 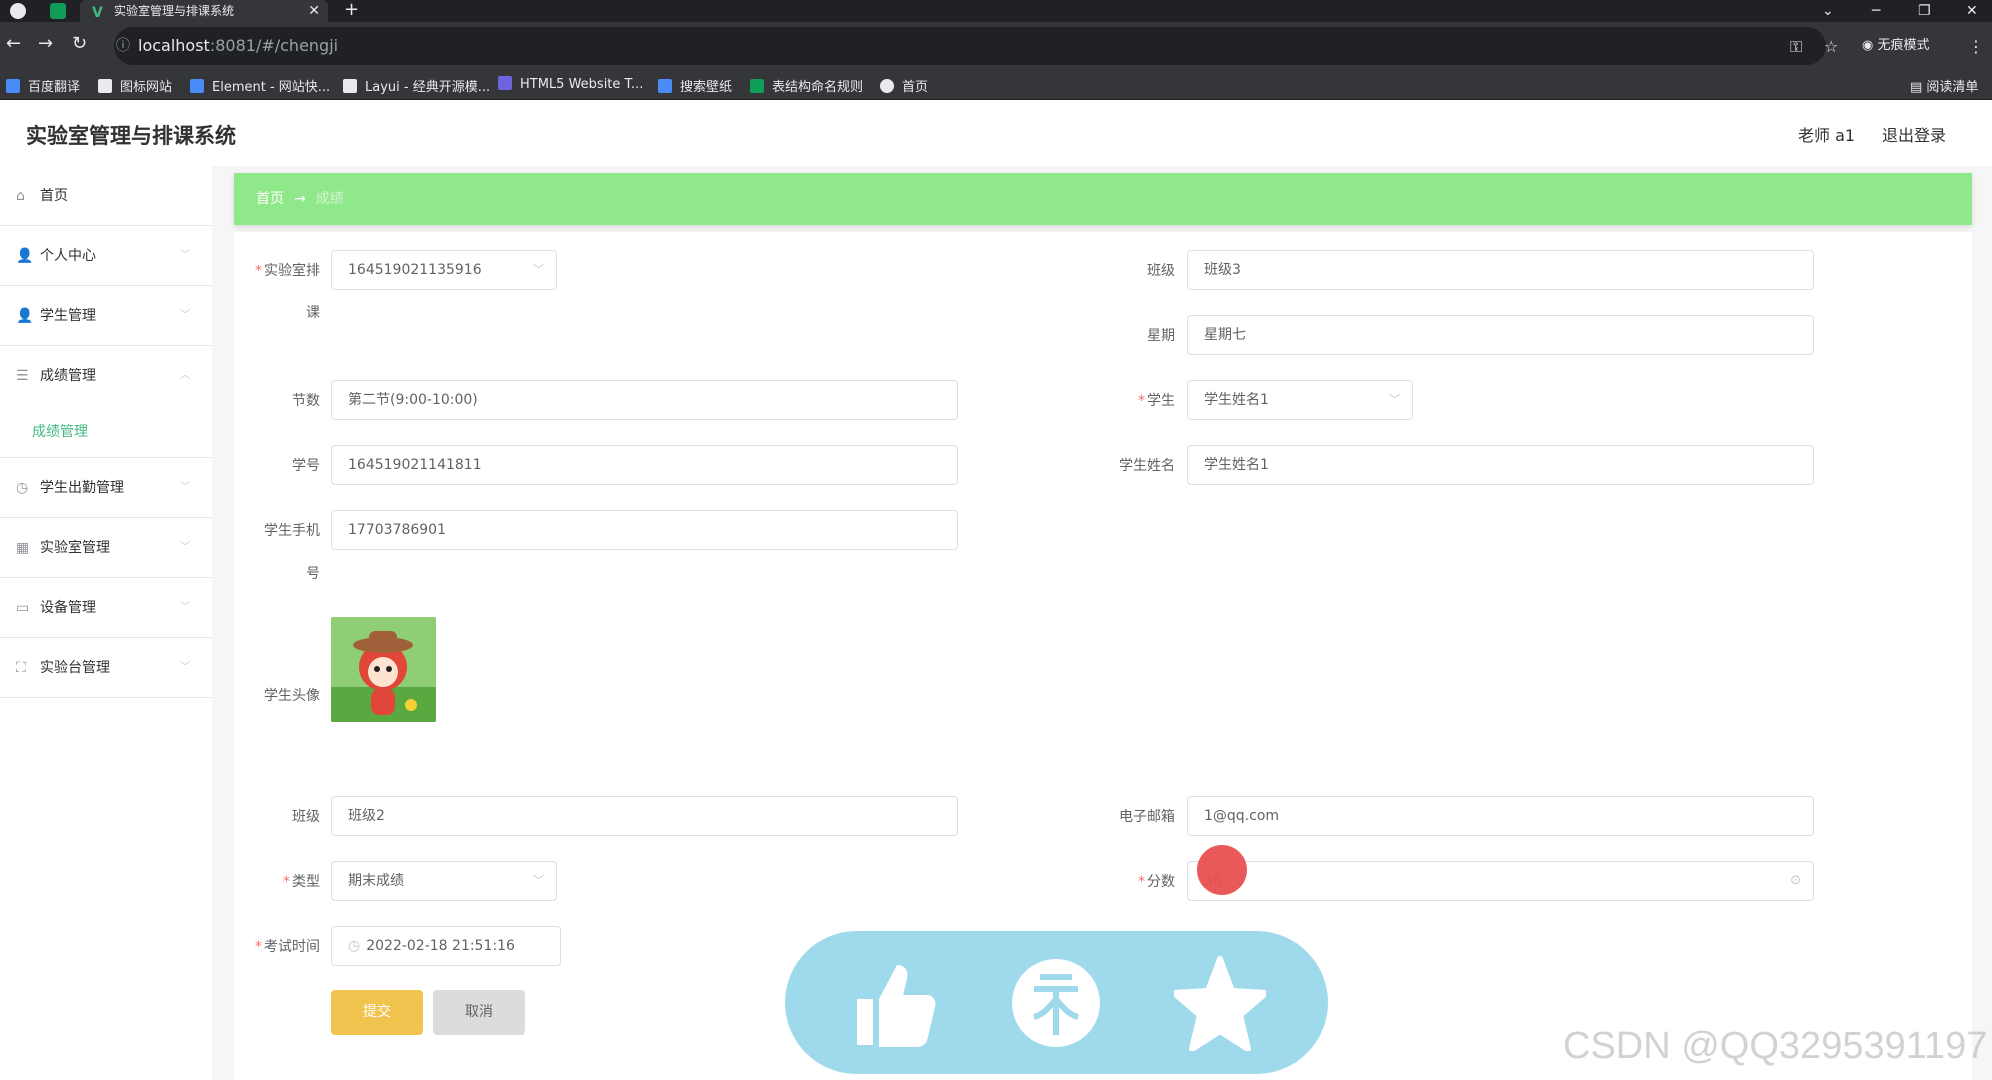 What do you see at coordinates (97, 13) in the screenshot?
I see `vue-favicon-icon: V` at bounding box center [97, 13].